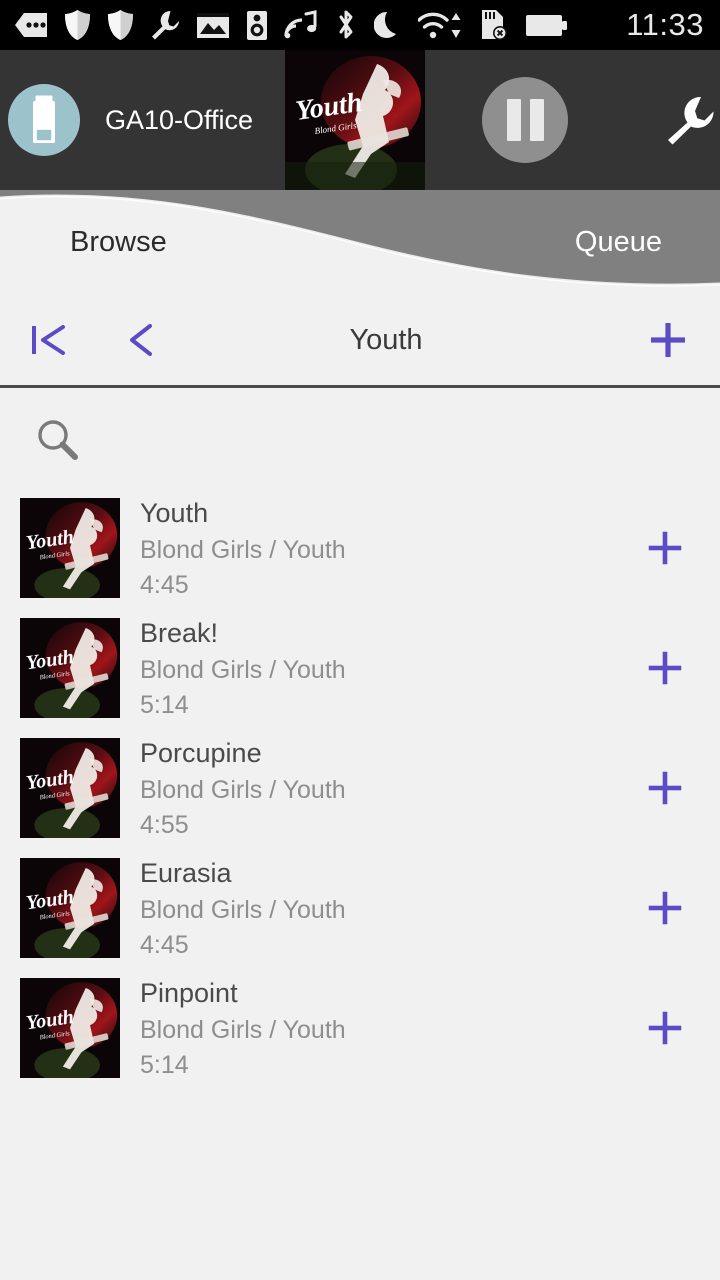 This screenshot has height=1280, width=720. Describe the element at coordinates (360, 242) in the screenshot. I see `tab-bar: Browse Queue` at that location.